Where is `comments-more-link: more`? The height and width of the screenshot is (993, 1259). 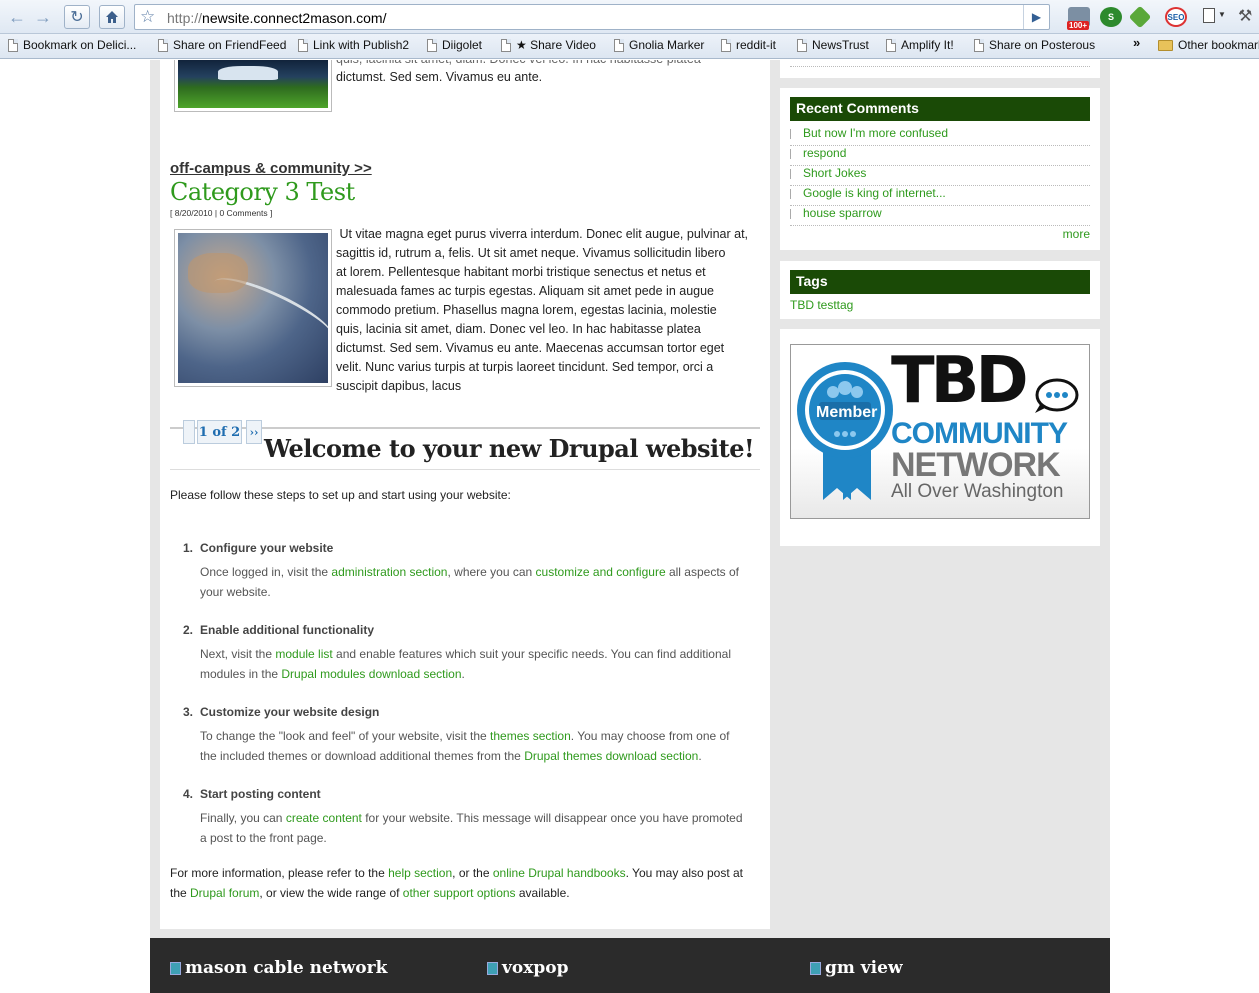
comments-more-link: more is located at coordinates (1076, 234).